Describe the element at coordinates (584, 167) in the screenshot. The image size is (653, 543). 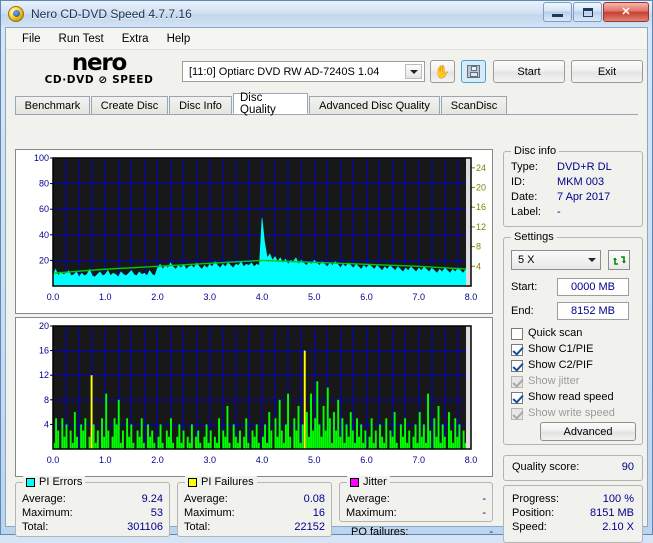
I see `disc-info-value-type: DVD+R DL` at that location.